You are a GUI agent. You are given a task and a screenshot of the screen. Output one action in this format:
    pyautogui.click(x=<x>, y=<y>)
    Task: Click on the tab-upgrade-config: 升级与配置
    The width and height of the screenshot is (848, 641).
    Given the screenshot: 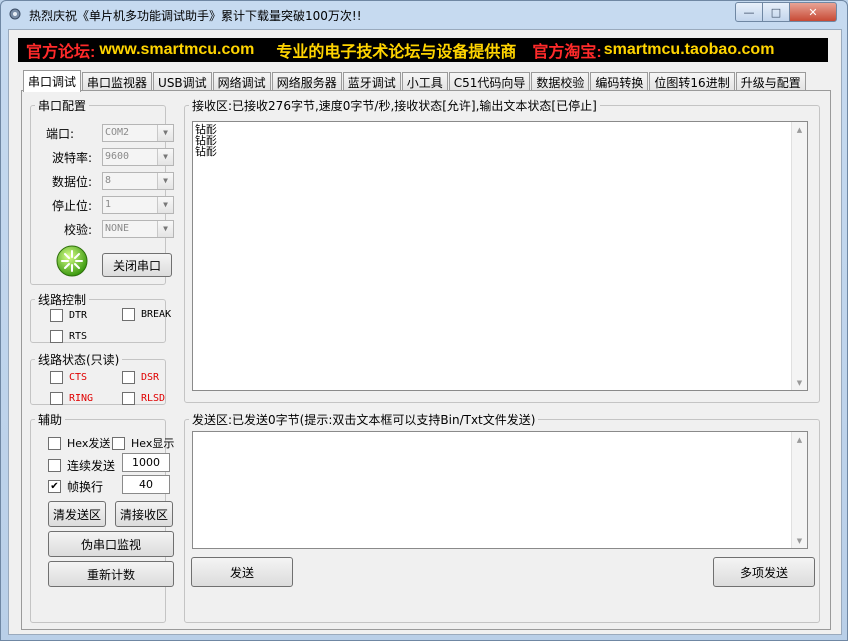 What is the action you would take?
    pyautogui.click(x=770, y=81)
    